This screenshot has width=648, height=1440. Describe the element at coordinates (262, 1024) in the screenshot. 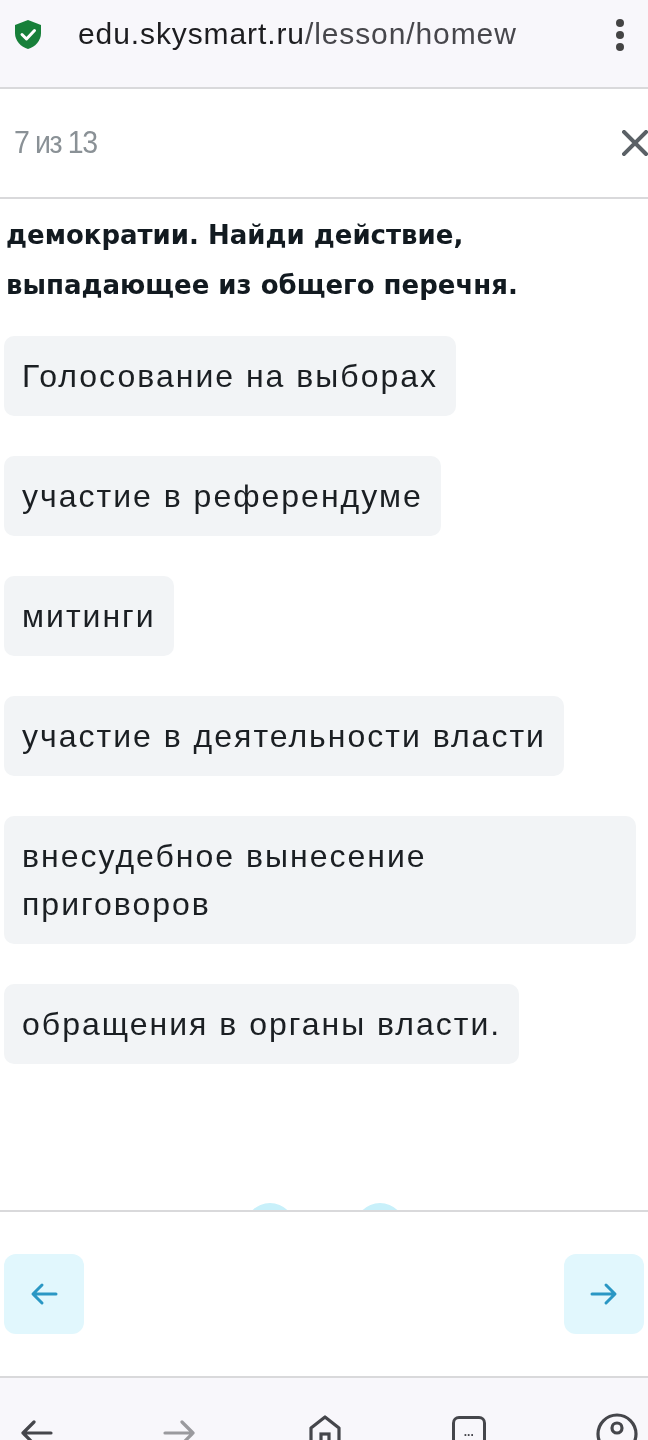

I see `answer-option: обращения в органы власти.` at that location.